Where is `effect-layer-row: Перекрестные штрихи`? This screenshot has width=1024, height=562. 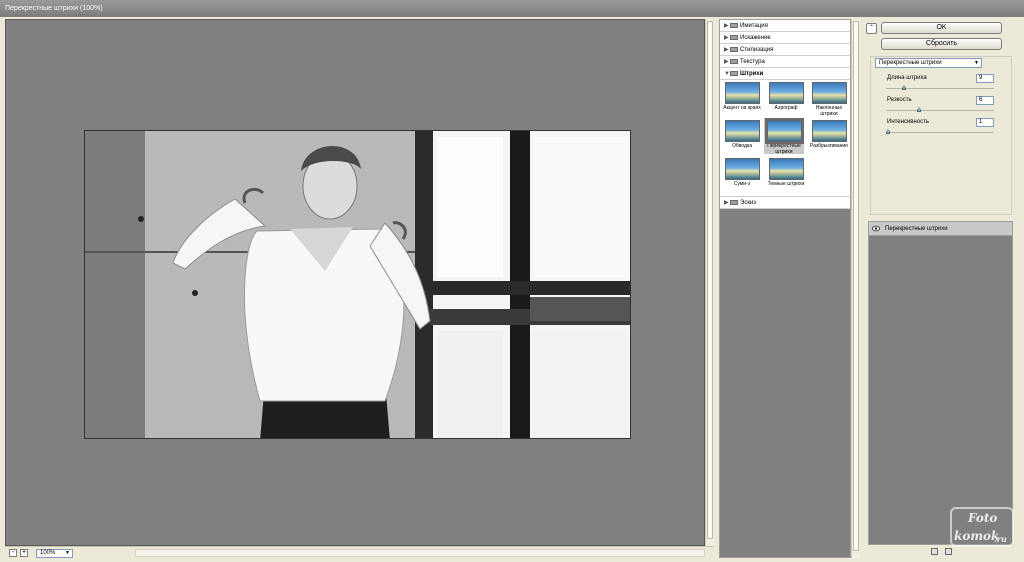
effect-layer-row: Перекрестные штрихи is located at coordinates (940, 229).